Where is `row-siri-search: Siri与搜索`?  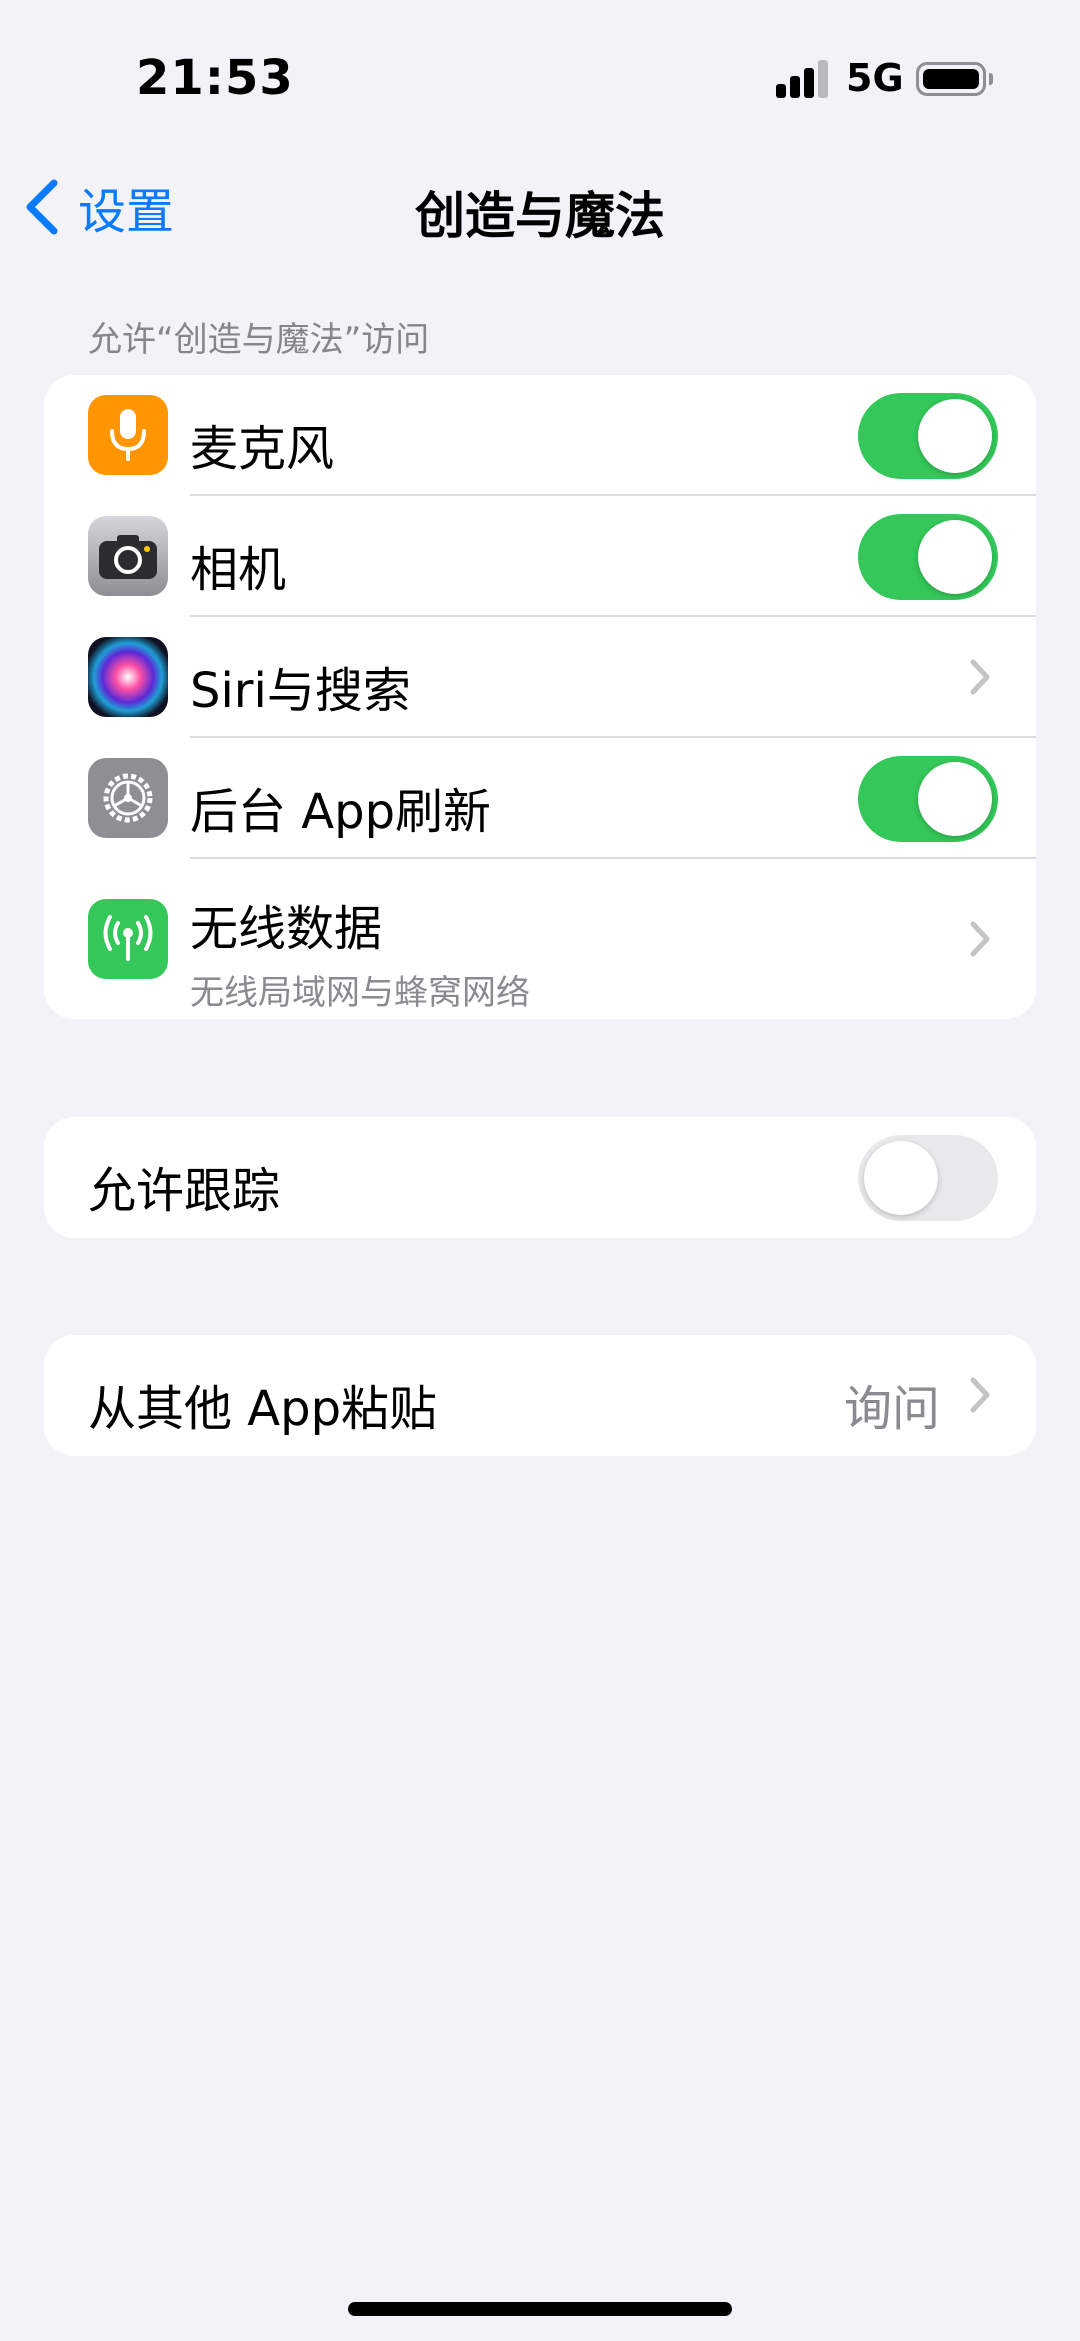
row-siri-search: Siri与搜索 is located at coordinates (540, 677).